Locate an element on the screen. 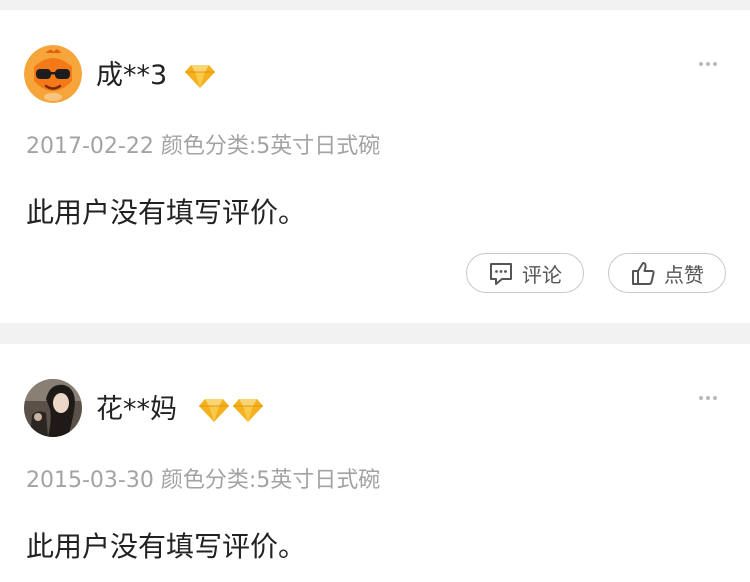 The width and height of the screenshot is (750, 582). comment-icon is located at coordinates (501, 274).